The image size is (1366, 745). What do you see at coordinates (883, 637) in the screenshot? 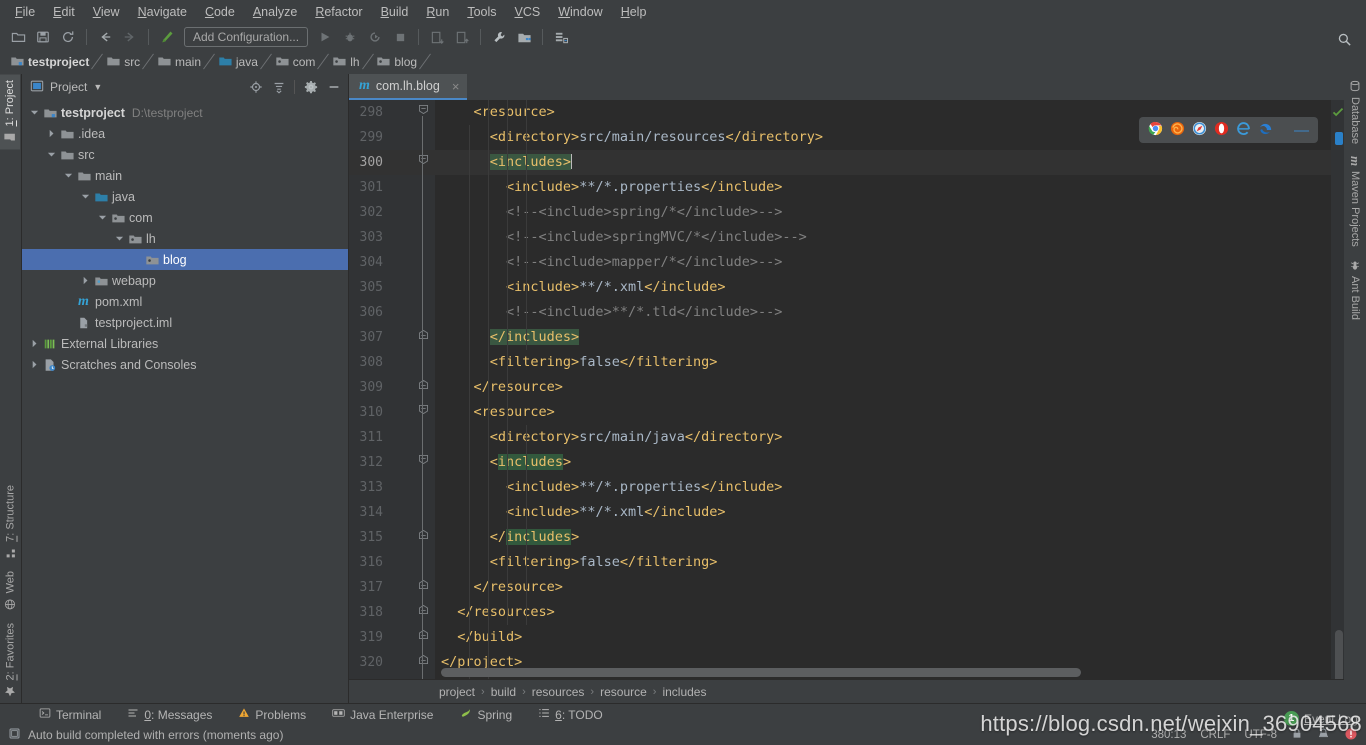
I see `code-line: </build>` at bounding box center [883, 637].